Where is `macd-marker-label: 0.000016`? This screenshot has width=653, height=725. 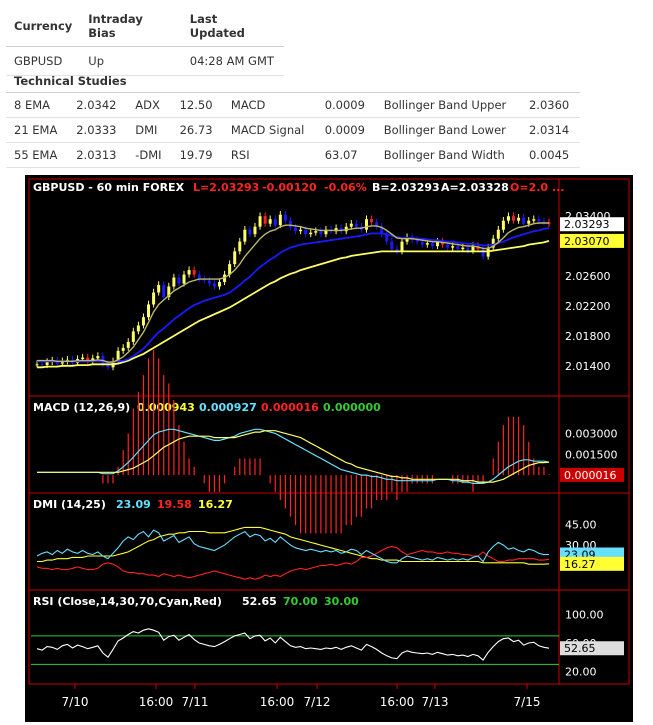
macd-marker-label: 0.000016 is located at coordinates (590, 475).